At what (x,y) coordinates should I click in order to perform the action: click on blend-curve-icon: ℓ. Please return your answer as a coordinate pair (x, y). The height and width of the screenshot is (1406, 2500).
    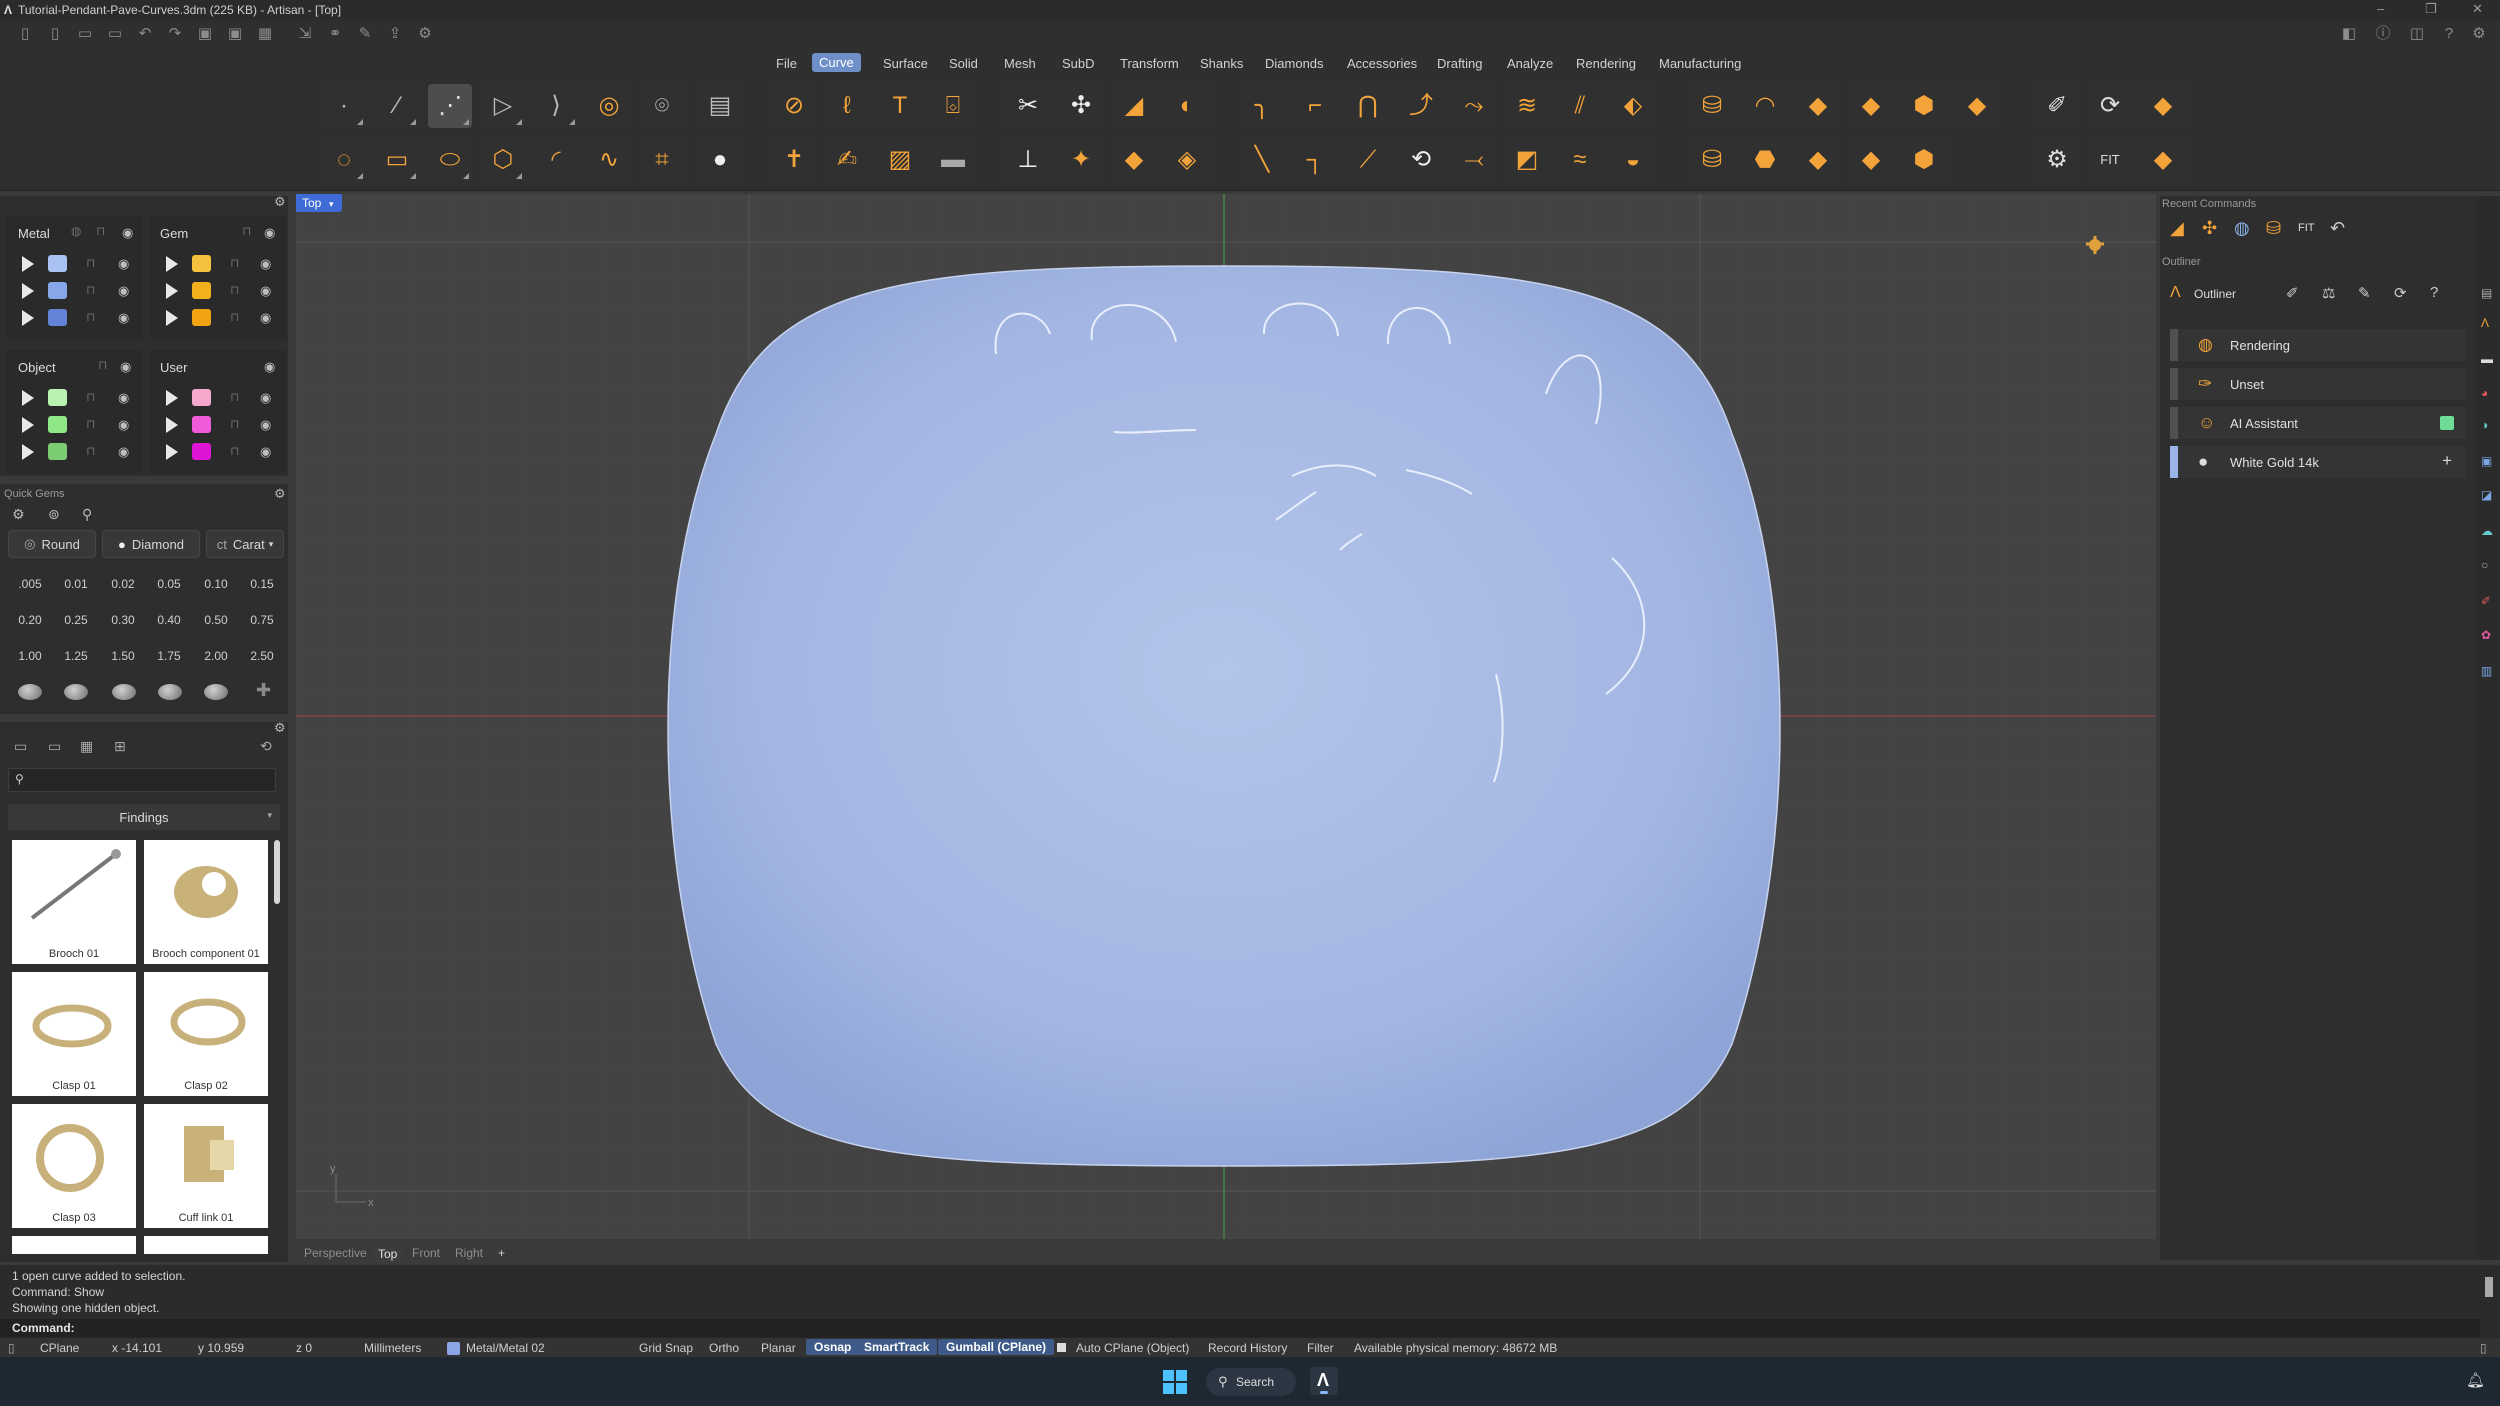
    Looking at the image, I should click on (847, 106).